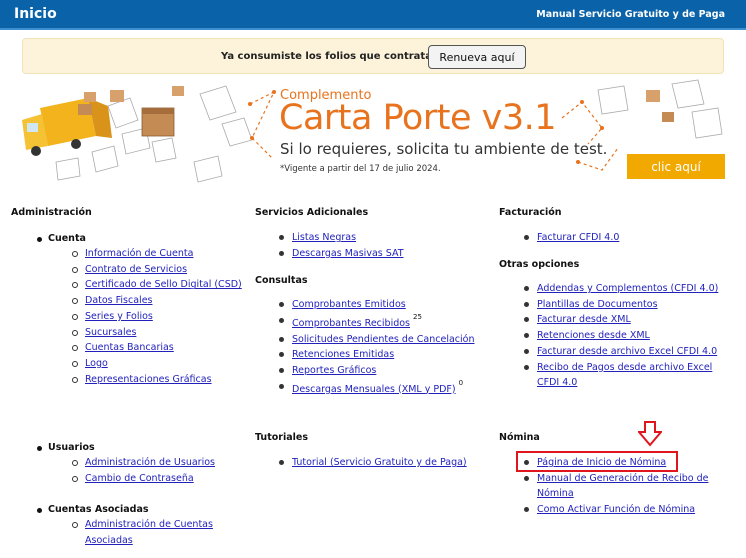 This screenshot has height=558, width=746. Describe the element at coordinates (96, 363) in the screenshot. I see `logo-link: Logo` at that location.